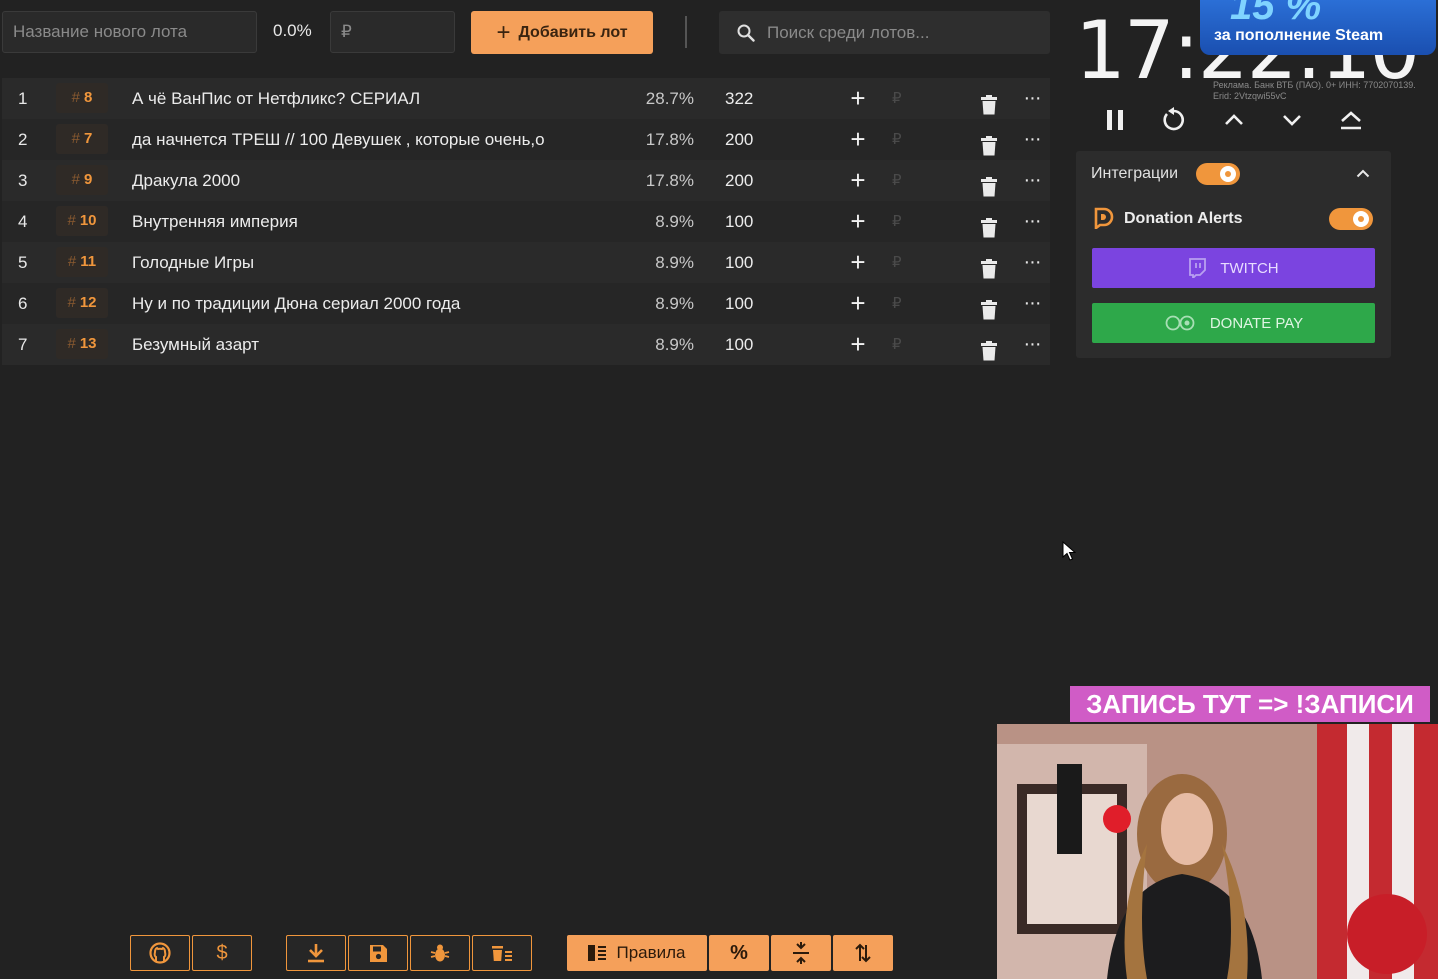 The height and width of the screenshot is (979, 1438). What do you see at coordinates (23, 180) in the screenshot?
I see `lot-index: 3` at bounding box center [23, 180].